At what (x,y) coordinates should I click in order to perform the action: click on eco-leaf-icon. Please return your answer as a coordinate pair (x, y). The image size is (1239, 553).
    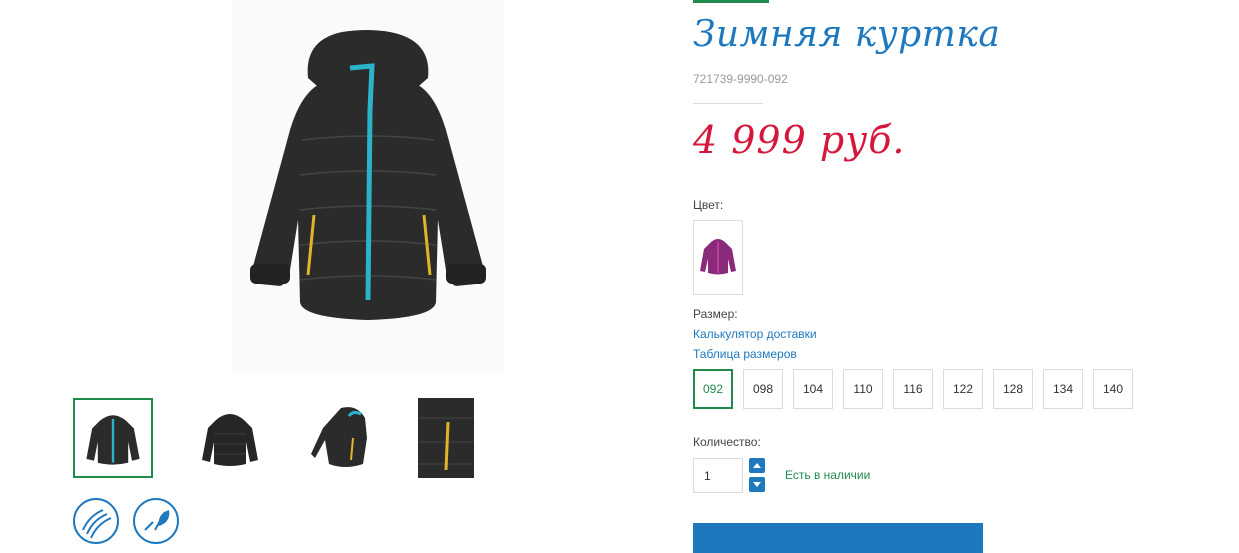
    Looking at the image, I should click on (156, 521).